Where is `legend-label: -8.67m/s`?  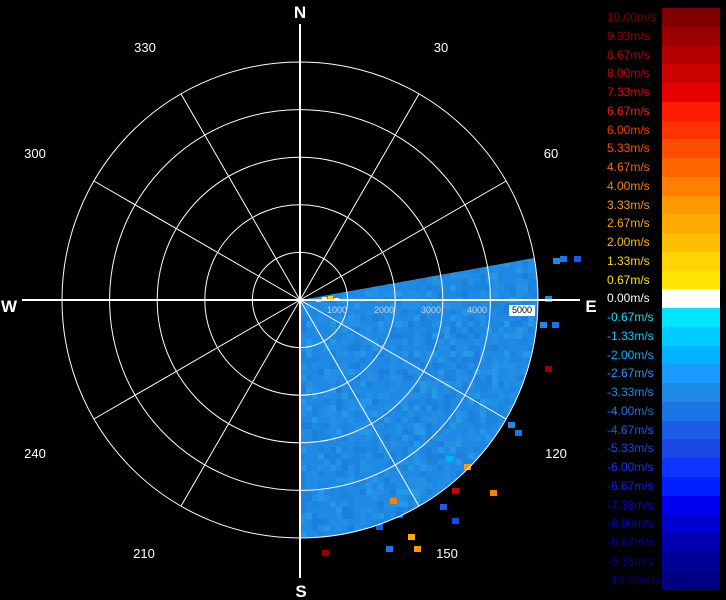 legend-label: -8.67m/s is located at coordinates (630, 542).